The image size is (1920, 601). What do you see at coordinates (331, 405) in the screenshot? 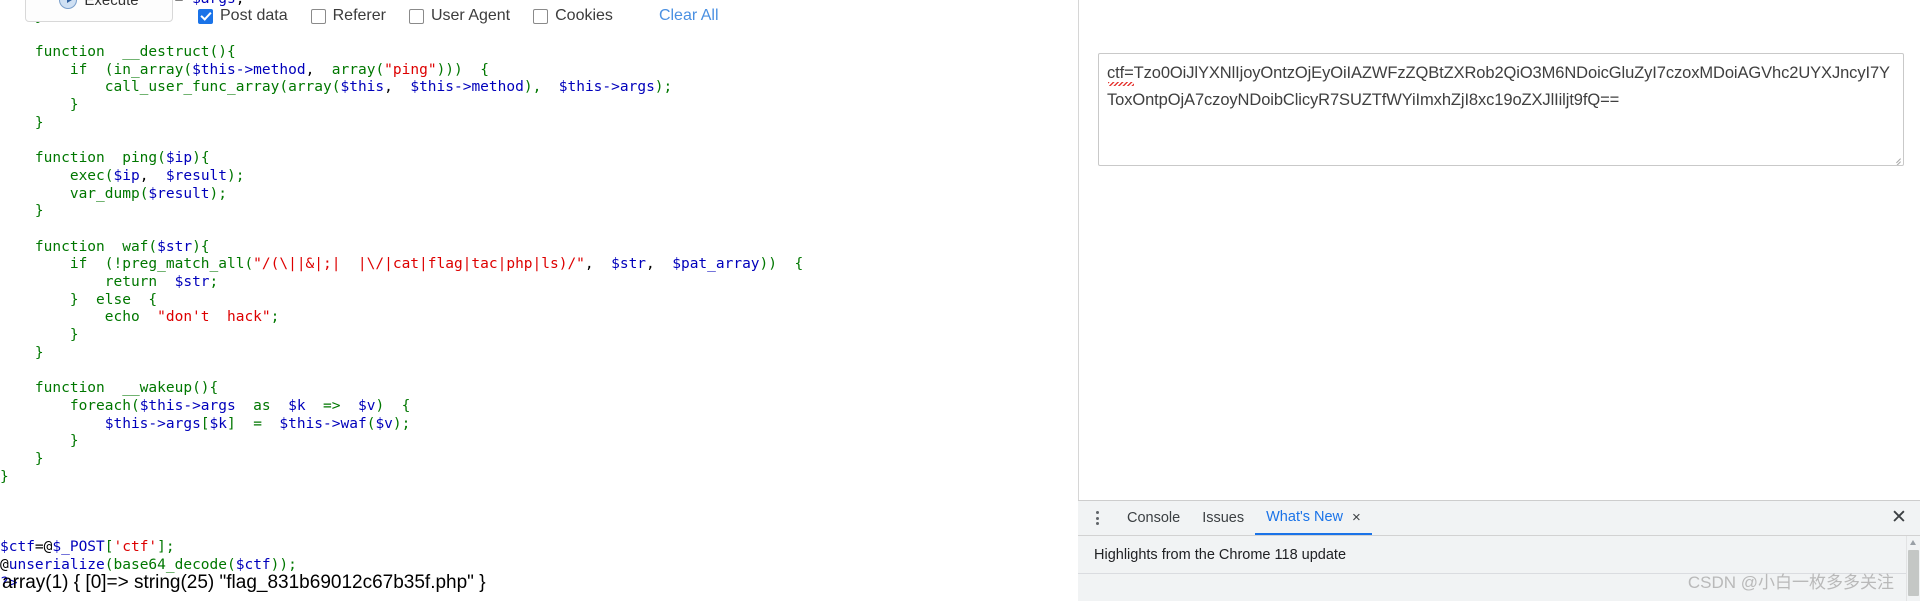
I see `code-token: =>` at bounding box center [331, 405].